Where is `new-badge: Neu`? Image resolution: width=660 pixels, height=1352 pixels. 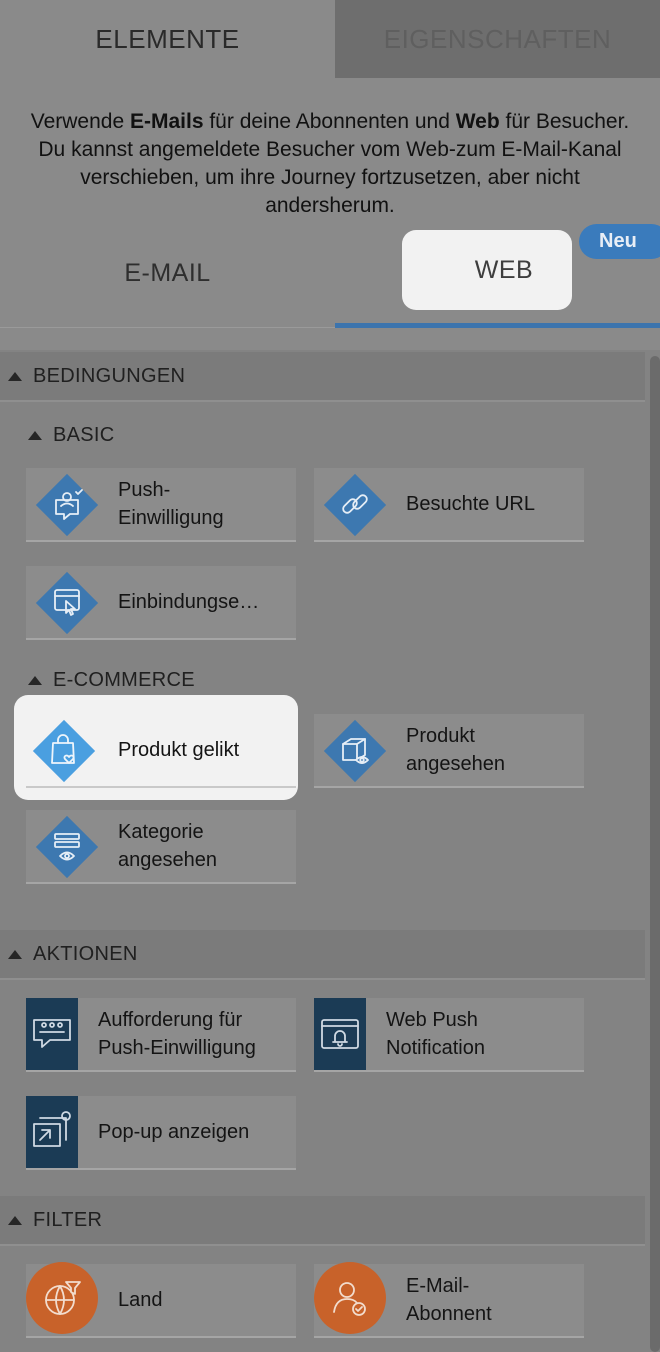
new-badge: Neu is located at coordinates (619, 241).